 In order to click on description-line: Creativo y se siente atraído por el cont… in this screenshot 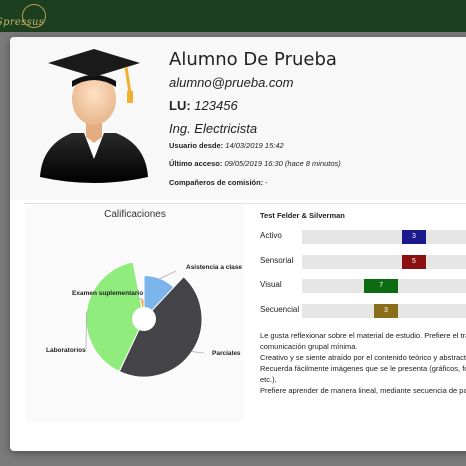, I will do `click(363, 357)`.